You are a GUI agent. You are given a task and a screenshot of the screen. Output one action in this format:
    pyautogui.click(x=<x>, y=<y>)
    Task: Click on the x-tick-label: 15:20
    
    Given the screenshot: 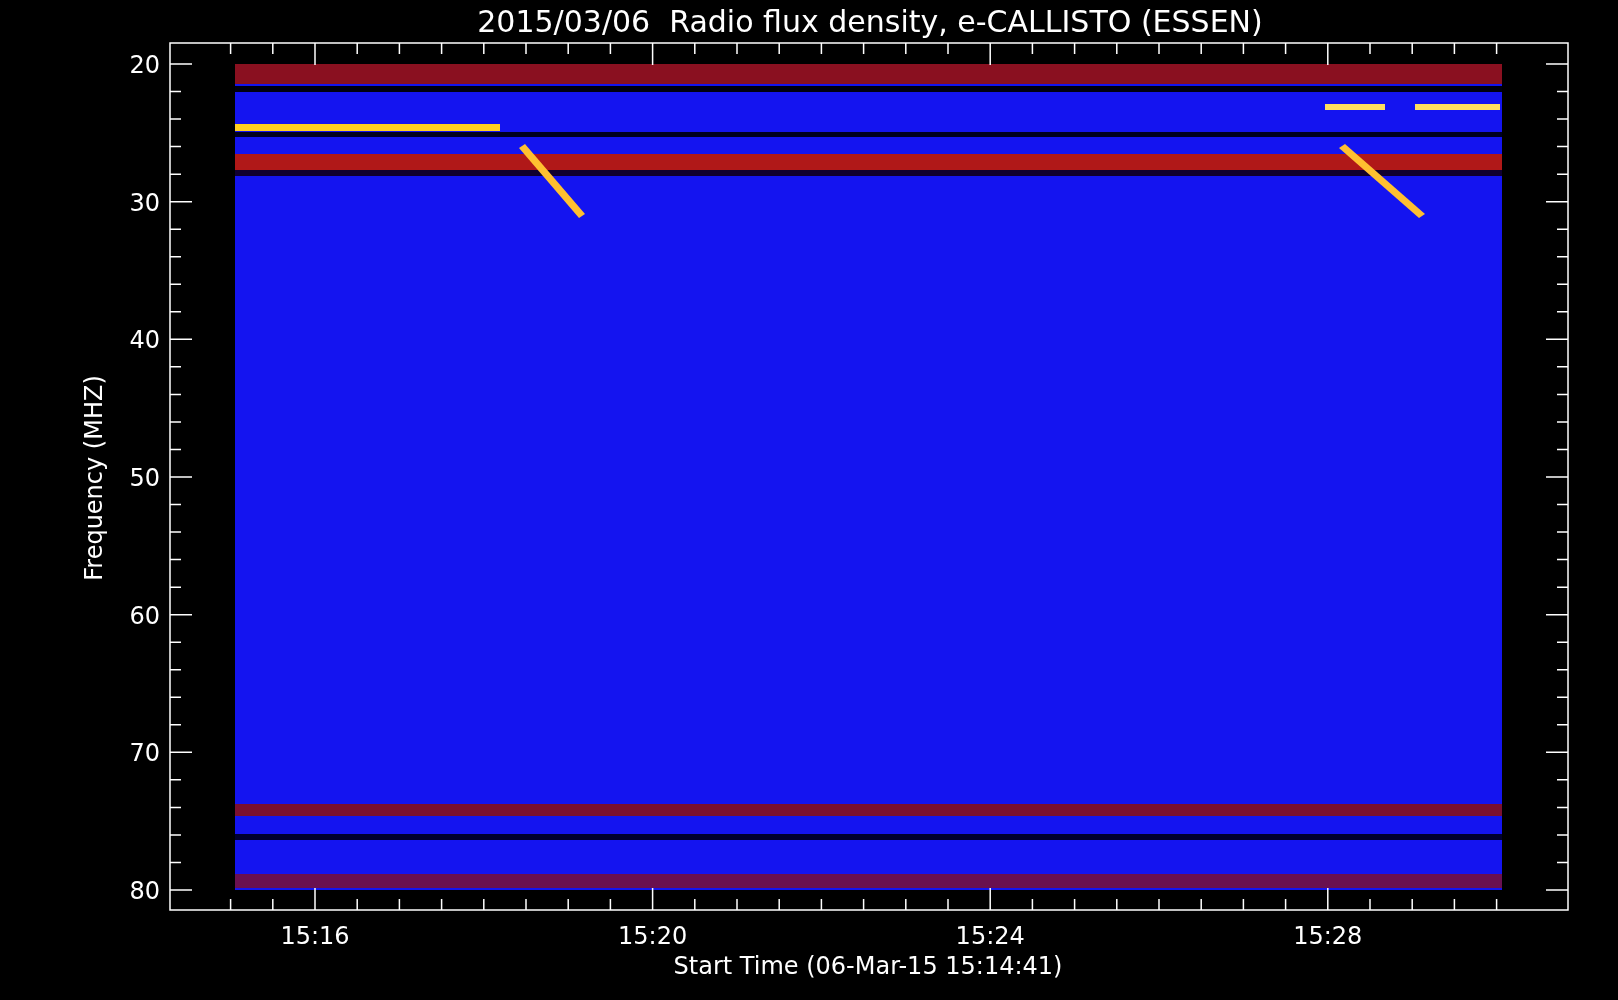 What is the action you would take?
    pyautogui.click(x=653, y=936)
    